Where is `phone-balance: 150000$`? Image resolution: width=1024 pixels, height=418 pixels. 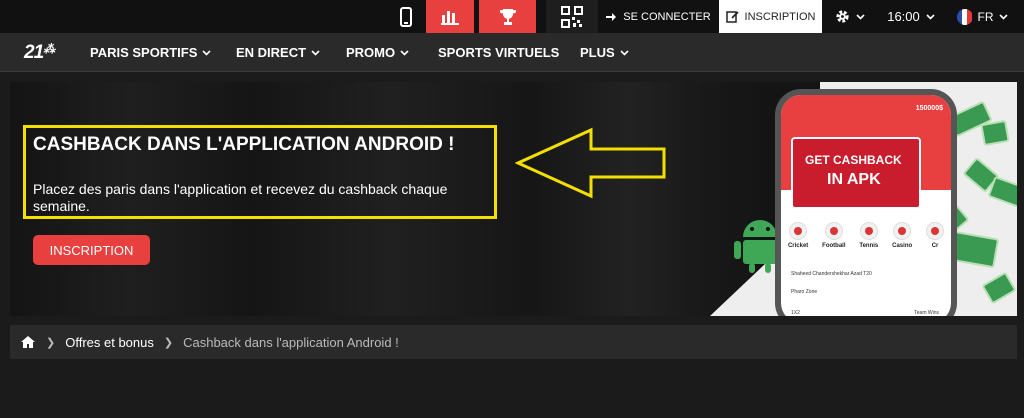
phone-balance: 150000$ is located at coordinates (929, 108).